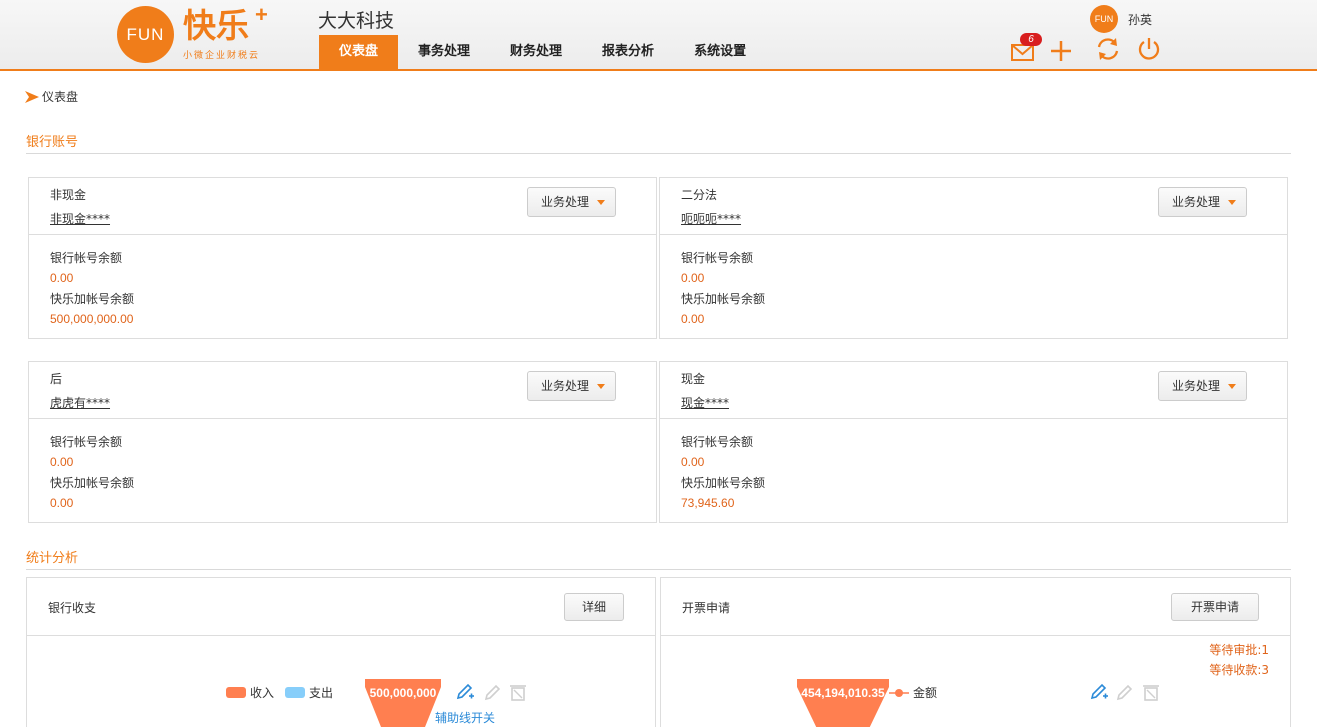 This screenshot has width=1317, height=727. What do you see at coordinates (1031, 39) in the screenshot?
I see `mail-count-badge: 6` at bounding box center [1031, 39].